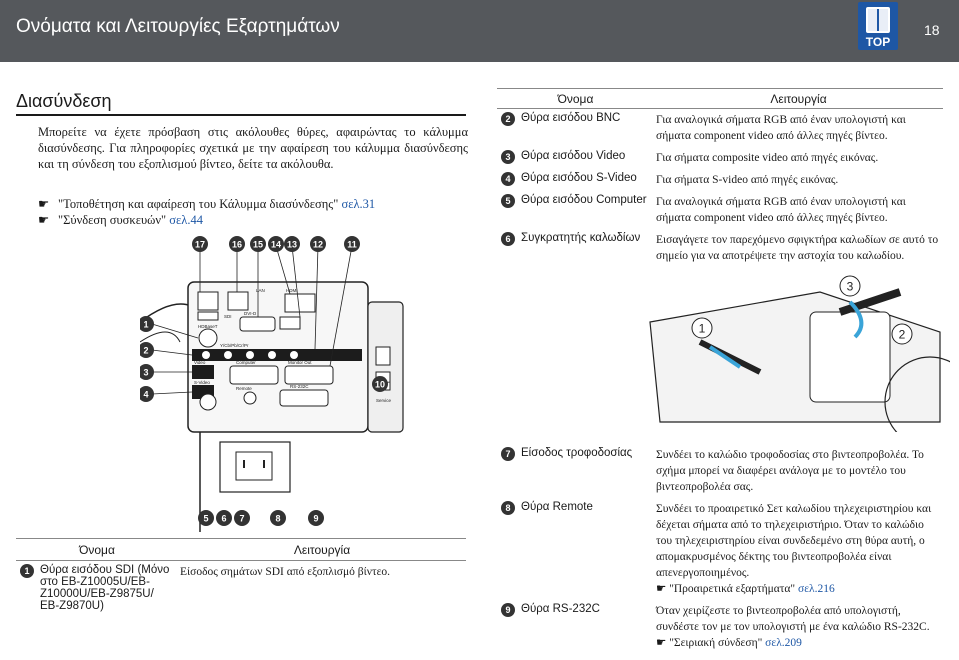  Describe the element at coordinates (145, 351) in the screenshot. I see `callout-2: 2` at that location.